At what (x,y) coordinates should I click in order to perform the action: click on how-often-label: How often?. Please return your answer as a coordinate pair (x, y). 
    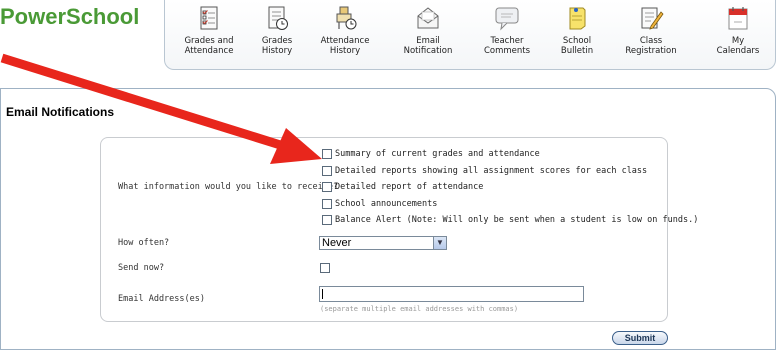
    Looking at the image, I should click on (144, 243).